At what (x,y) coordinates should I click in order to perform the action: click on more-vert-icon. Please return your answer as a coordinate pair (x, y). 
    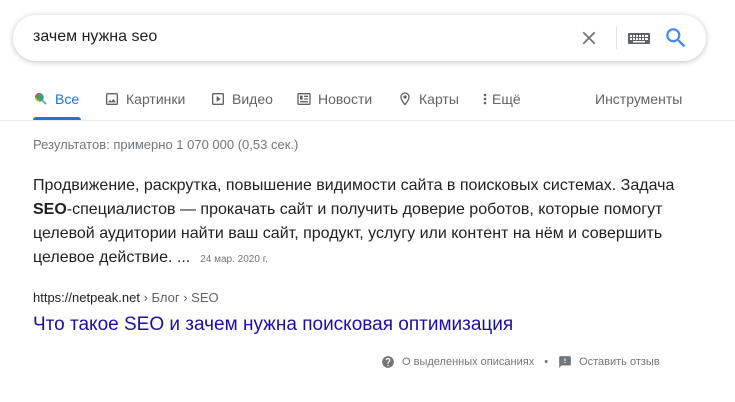
    Looking at the image, I should click on (485, 99).